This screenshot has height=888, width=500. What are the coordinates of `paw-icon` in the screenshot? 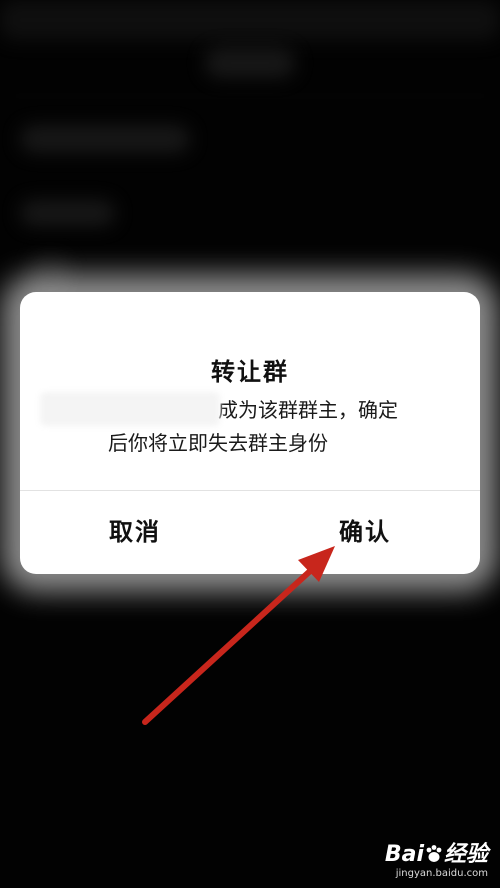 It's located at (434, 853).